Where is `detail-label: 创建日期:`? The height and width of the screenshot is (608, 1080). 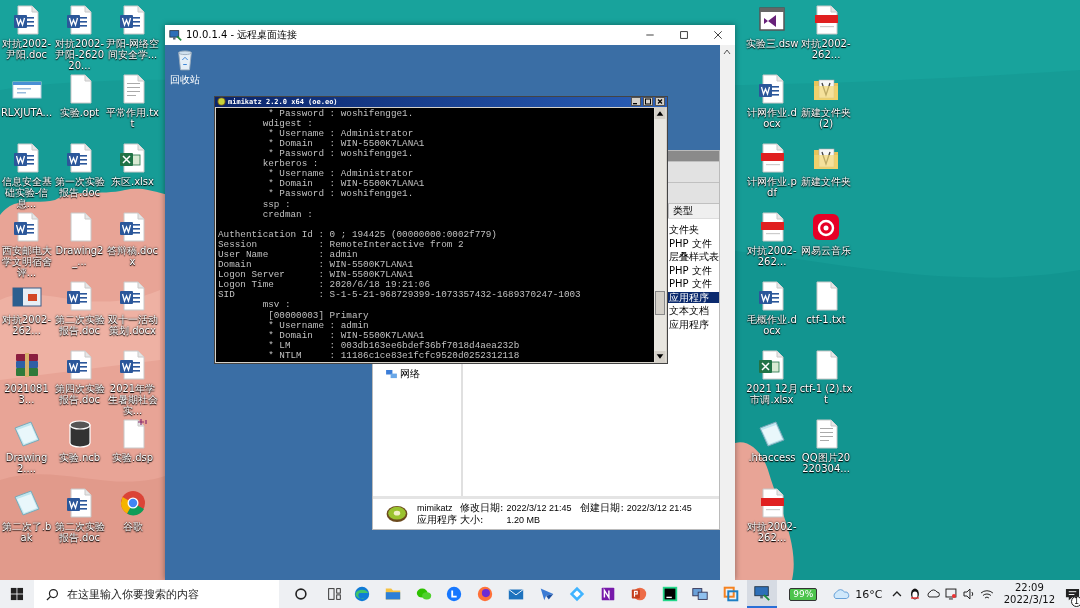
detail-label: 创建日期: is located at coordinates (602, 508).